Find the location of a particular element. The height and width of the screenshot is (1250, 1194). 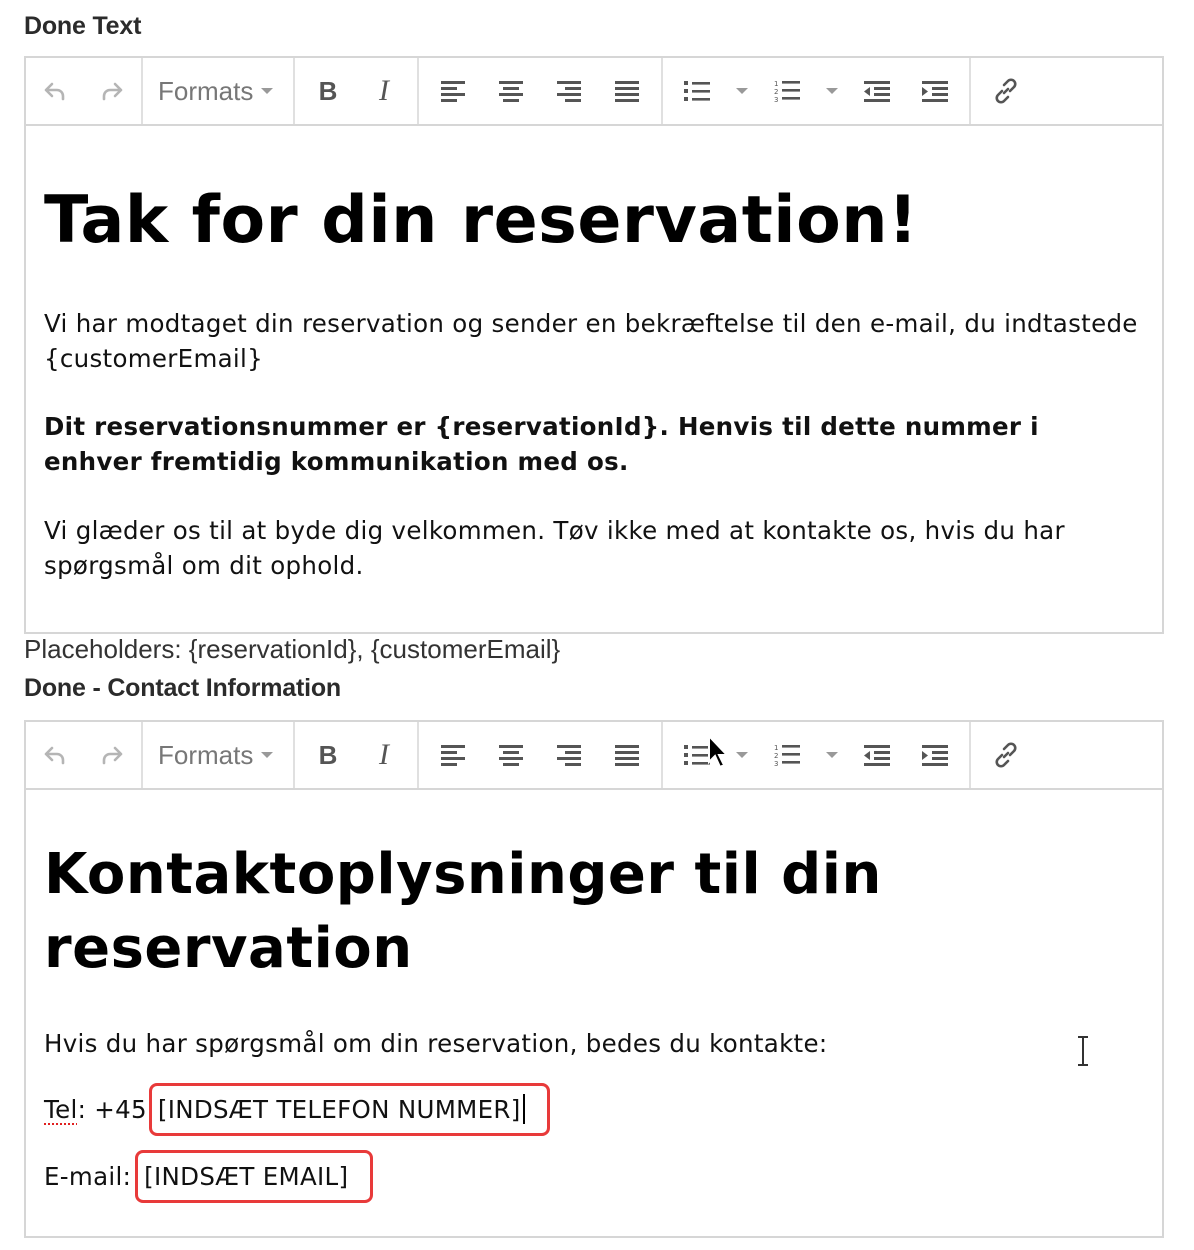

done-text-label: Done Text is located at coordinates (83, 26).